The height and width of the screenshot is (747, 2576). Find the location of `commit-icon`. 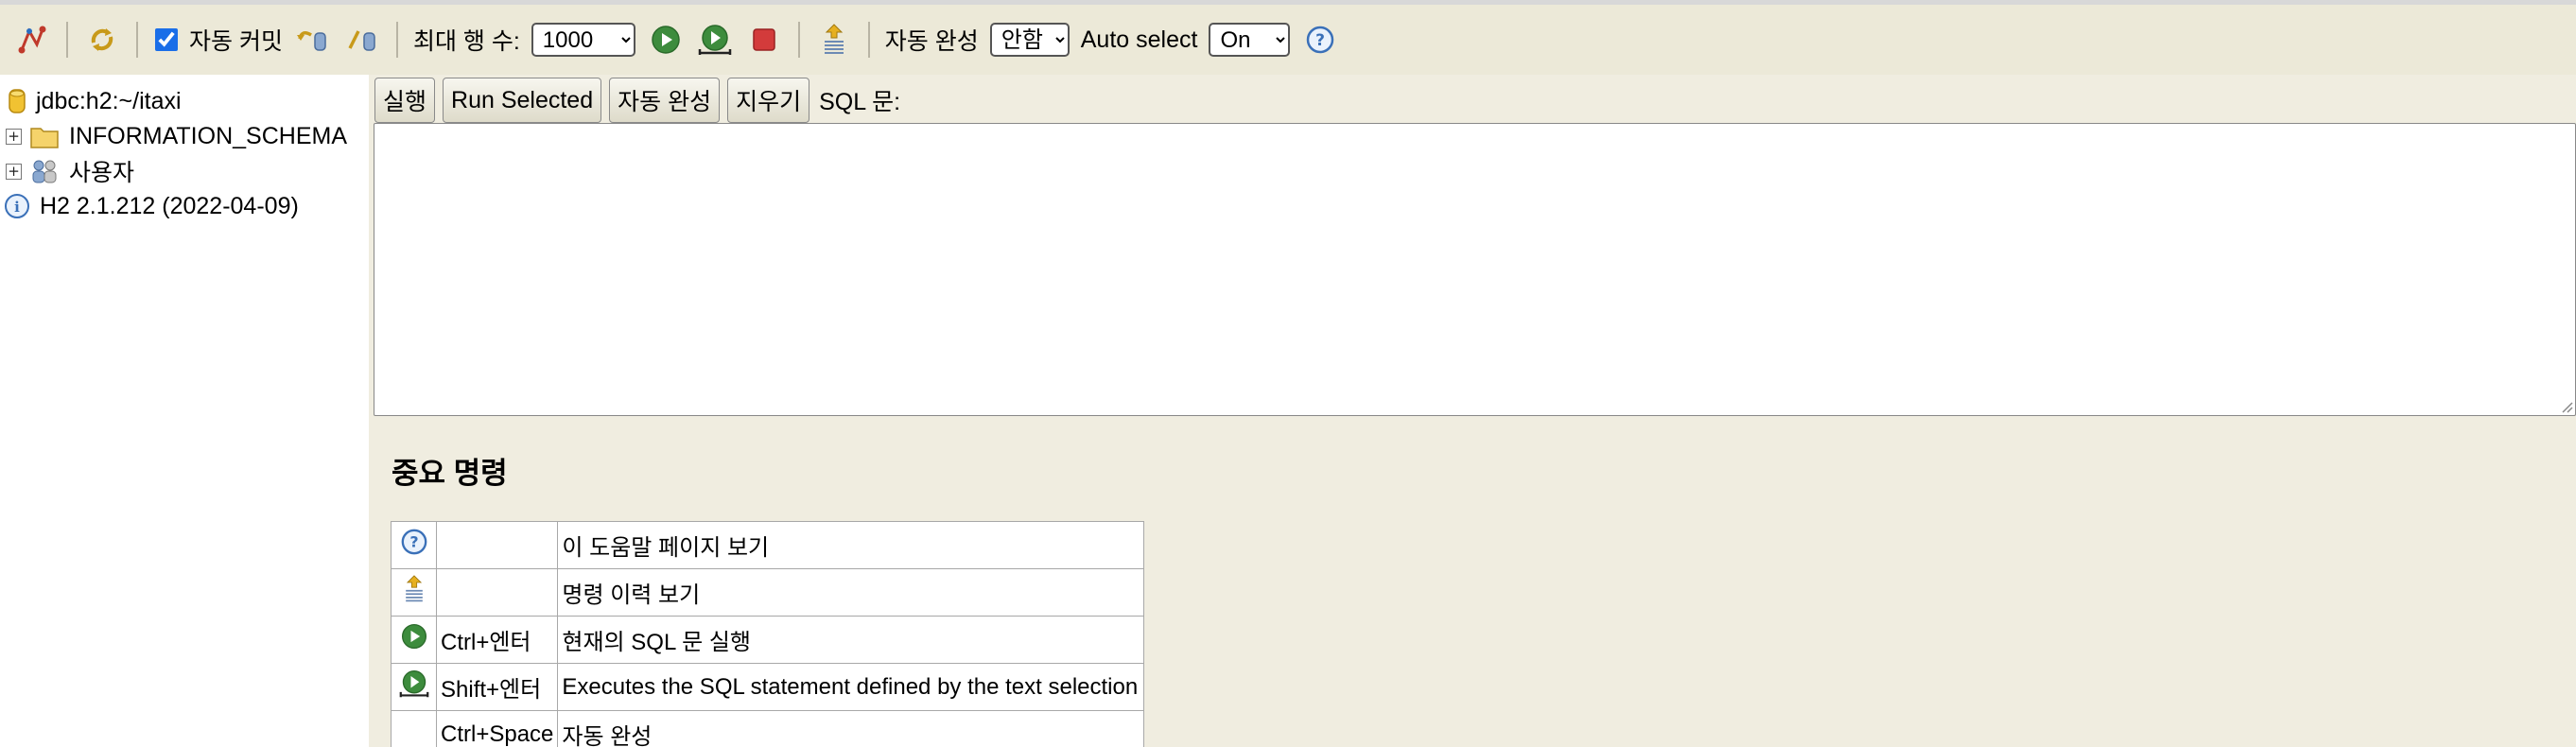

commit-icon is located at coordinates (362, 40).